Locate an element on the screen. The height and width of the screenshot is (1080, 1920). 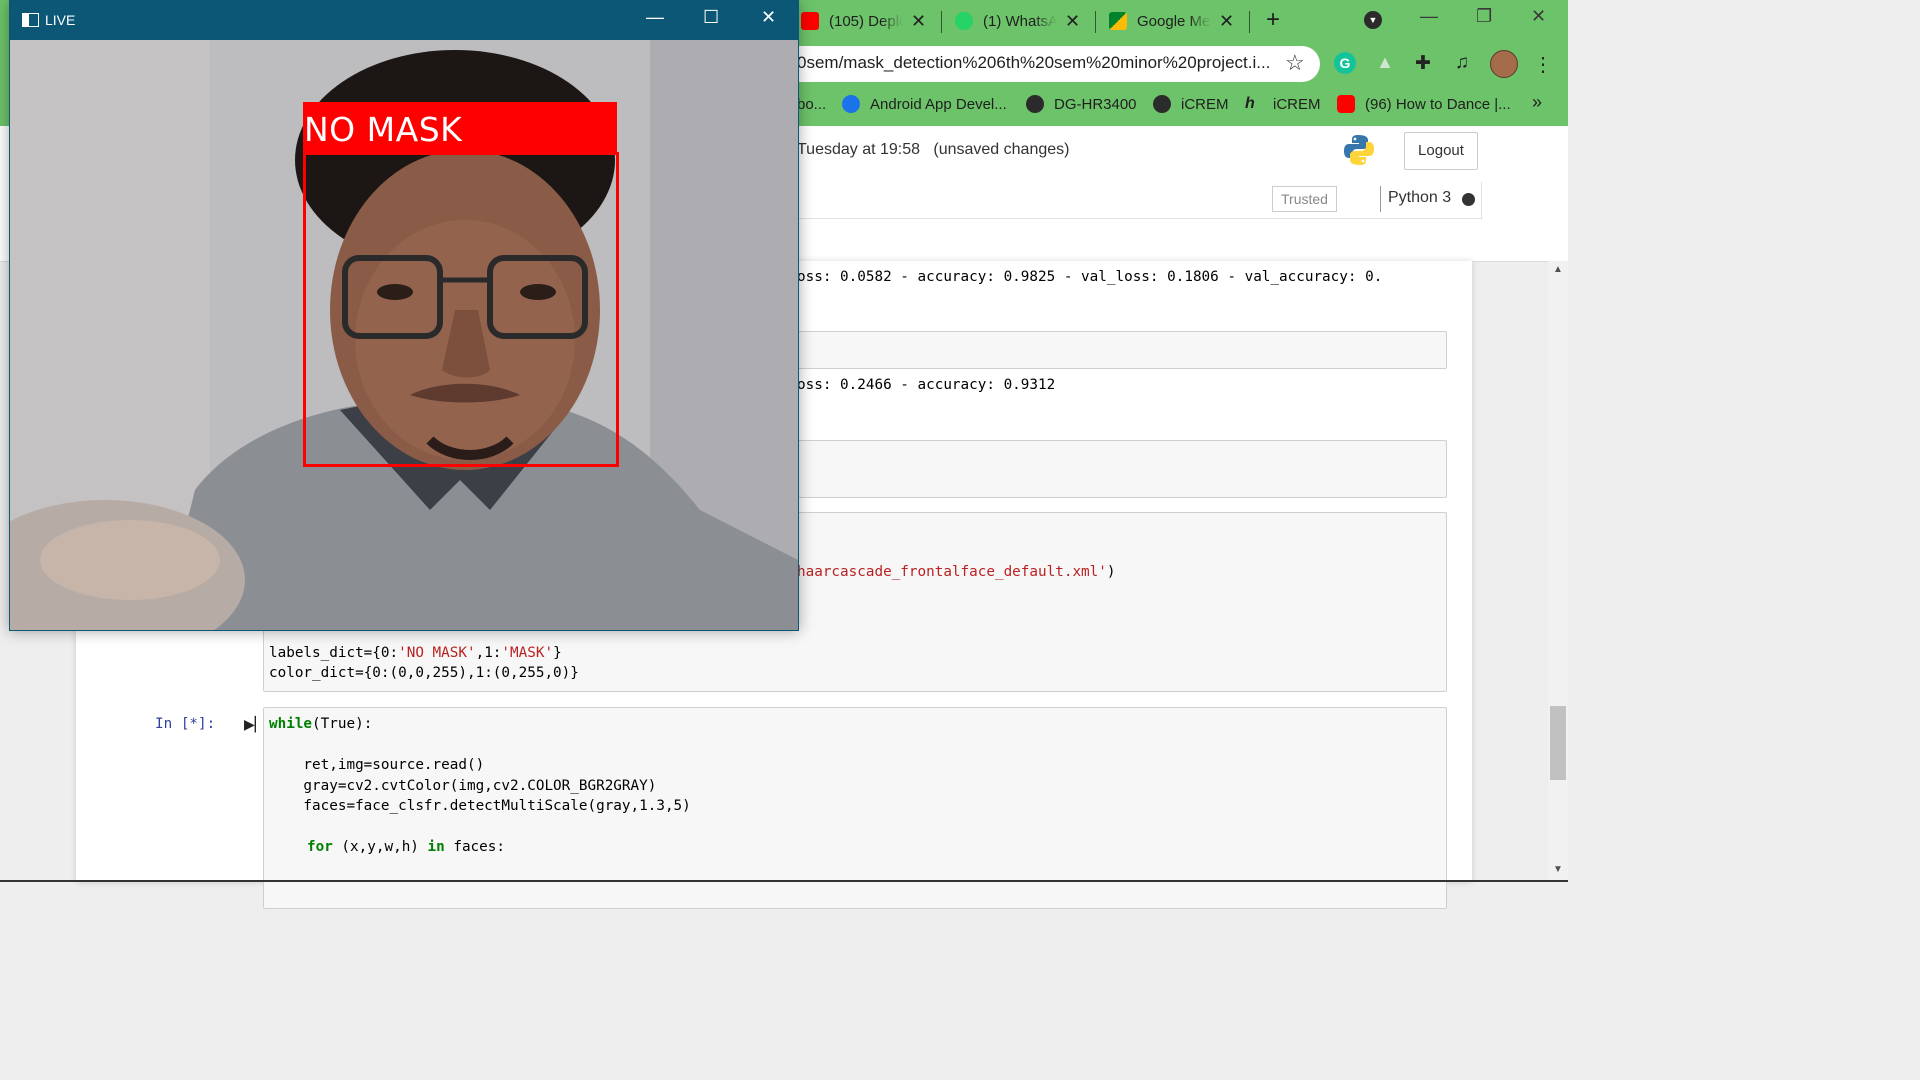
logout-button: Logout is located at coordinates (1441, 151).